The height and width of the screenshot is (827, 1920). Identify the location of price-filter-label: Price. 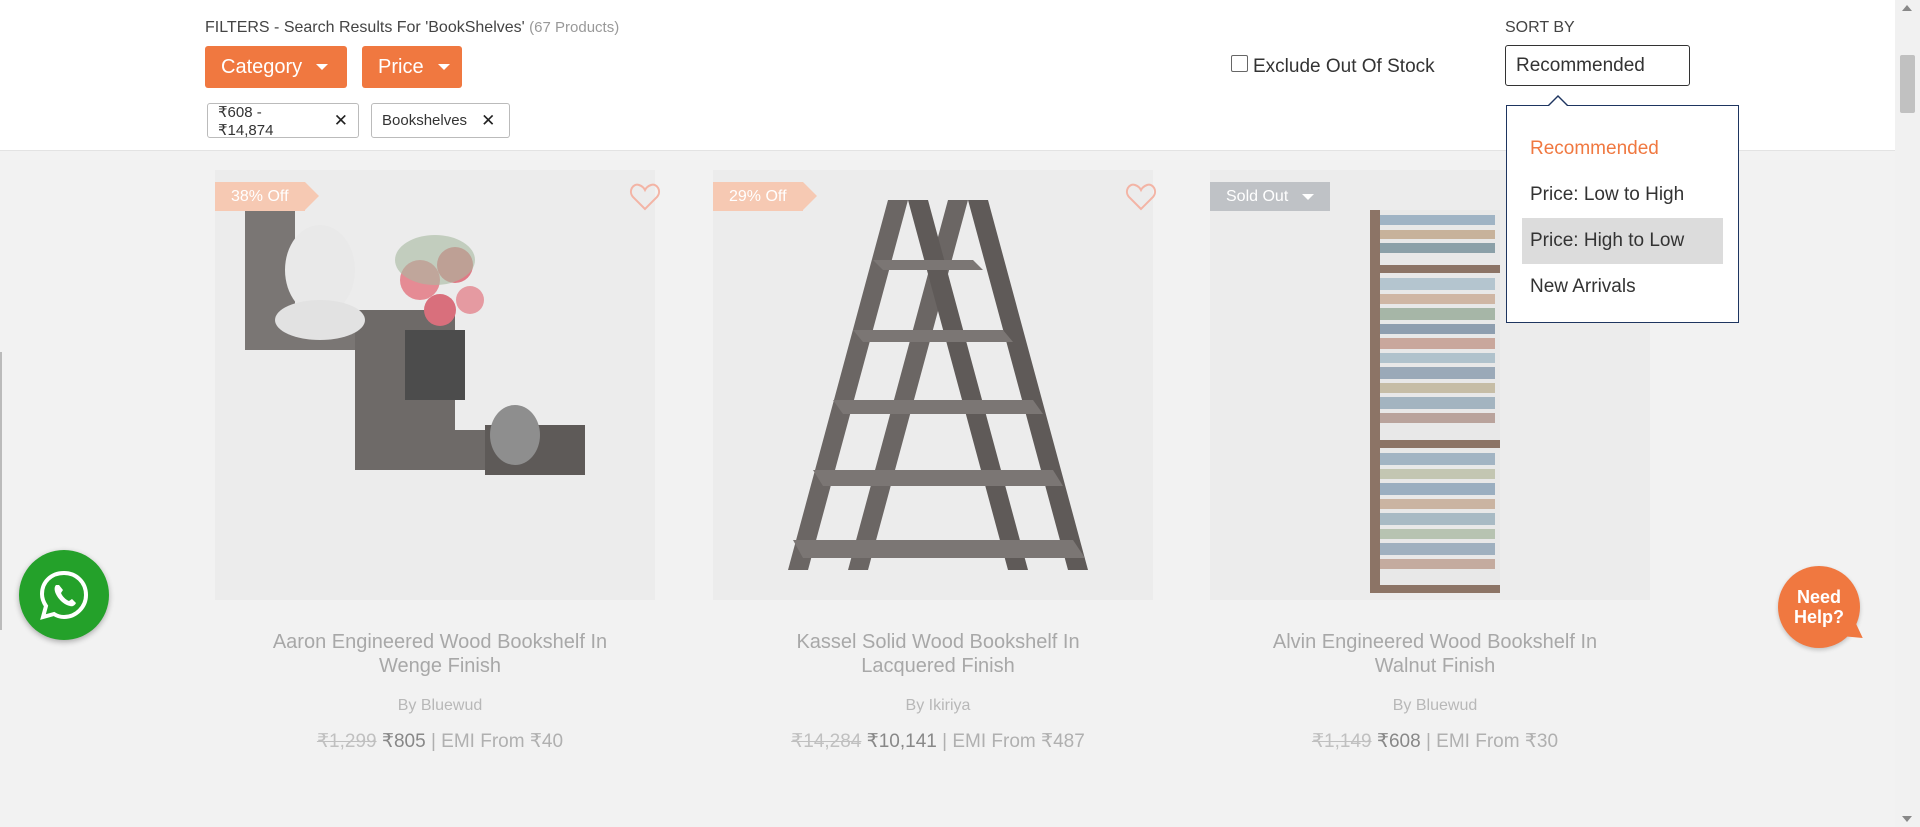
(401, 66).